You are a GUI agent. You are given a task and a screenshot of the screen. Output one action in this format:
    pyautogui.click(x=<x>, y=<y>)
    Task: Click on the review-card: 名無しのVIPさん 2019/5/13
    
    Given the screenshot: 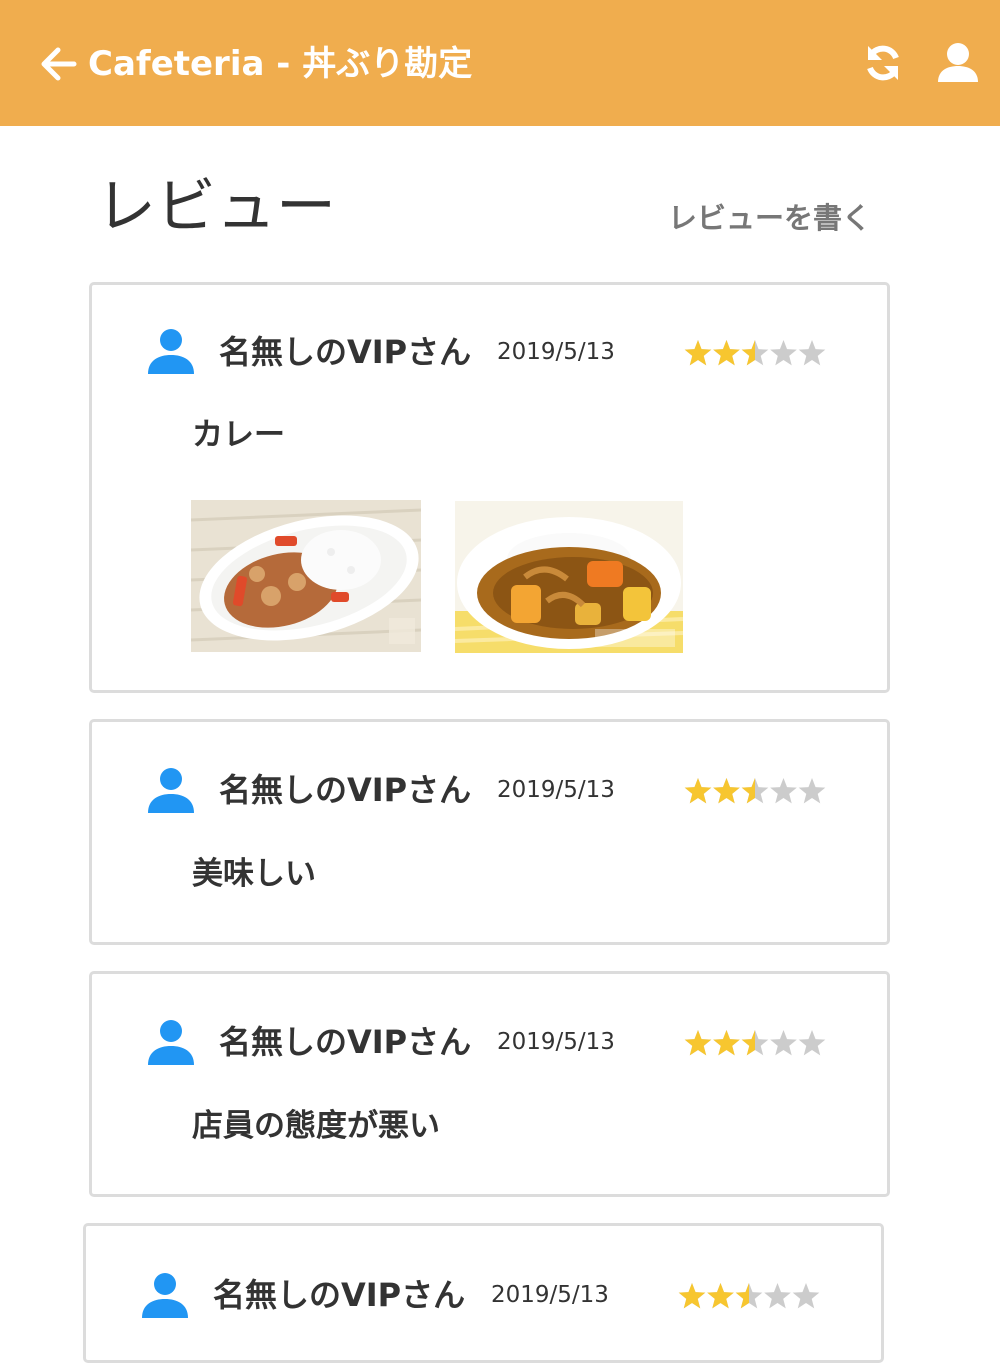 What is the action you would take?
    pyautogui.click(x=483, y=1293)
    